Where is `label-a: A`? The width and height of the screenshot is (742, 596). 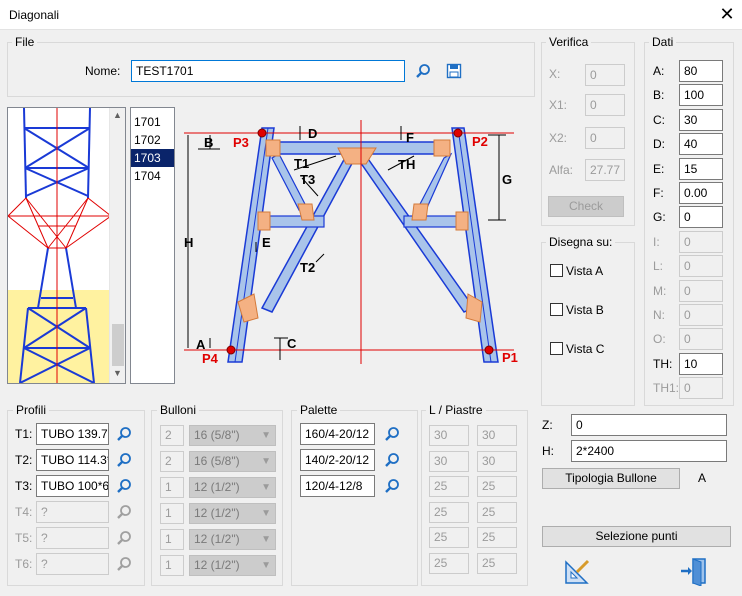
label-a: A is located at coordinates (201, 344).